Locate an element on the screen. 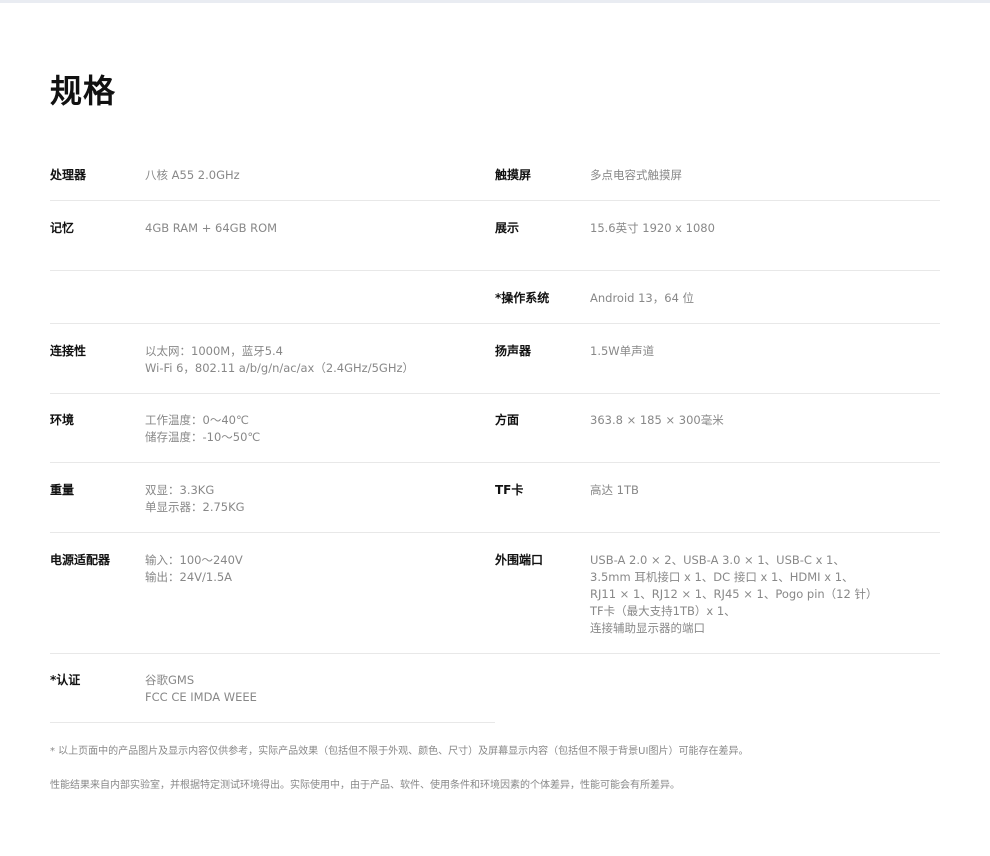 The width and height of the screenshot is (990, 856). spec-label: 连接性 is located at coordinates (68, 351).